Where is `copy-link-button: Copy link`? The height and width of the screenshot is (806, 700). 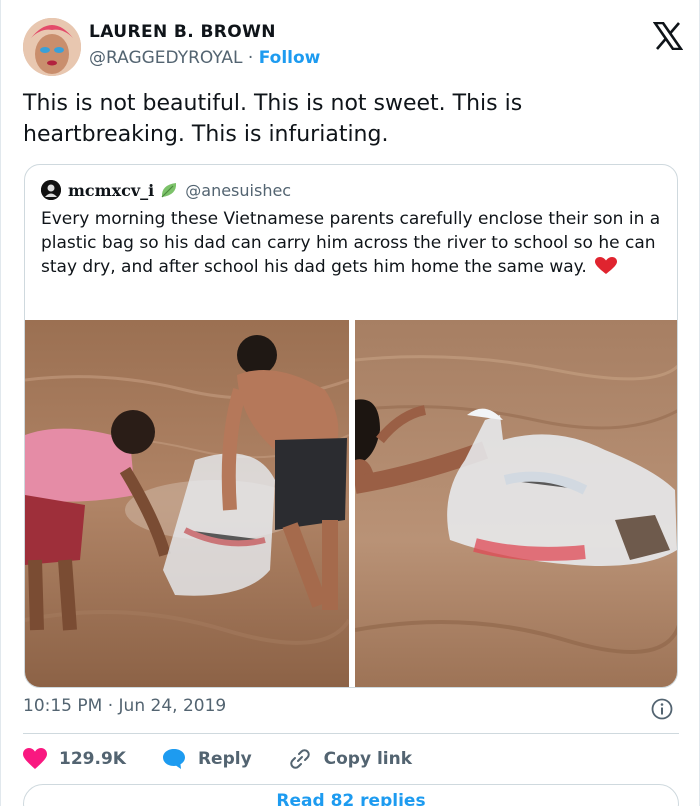 copy-link-button: Copy link is located at coordinates (350, 759).